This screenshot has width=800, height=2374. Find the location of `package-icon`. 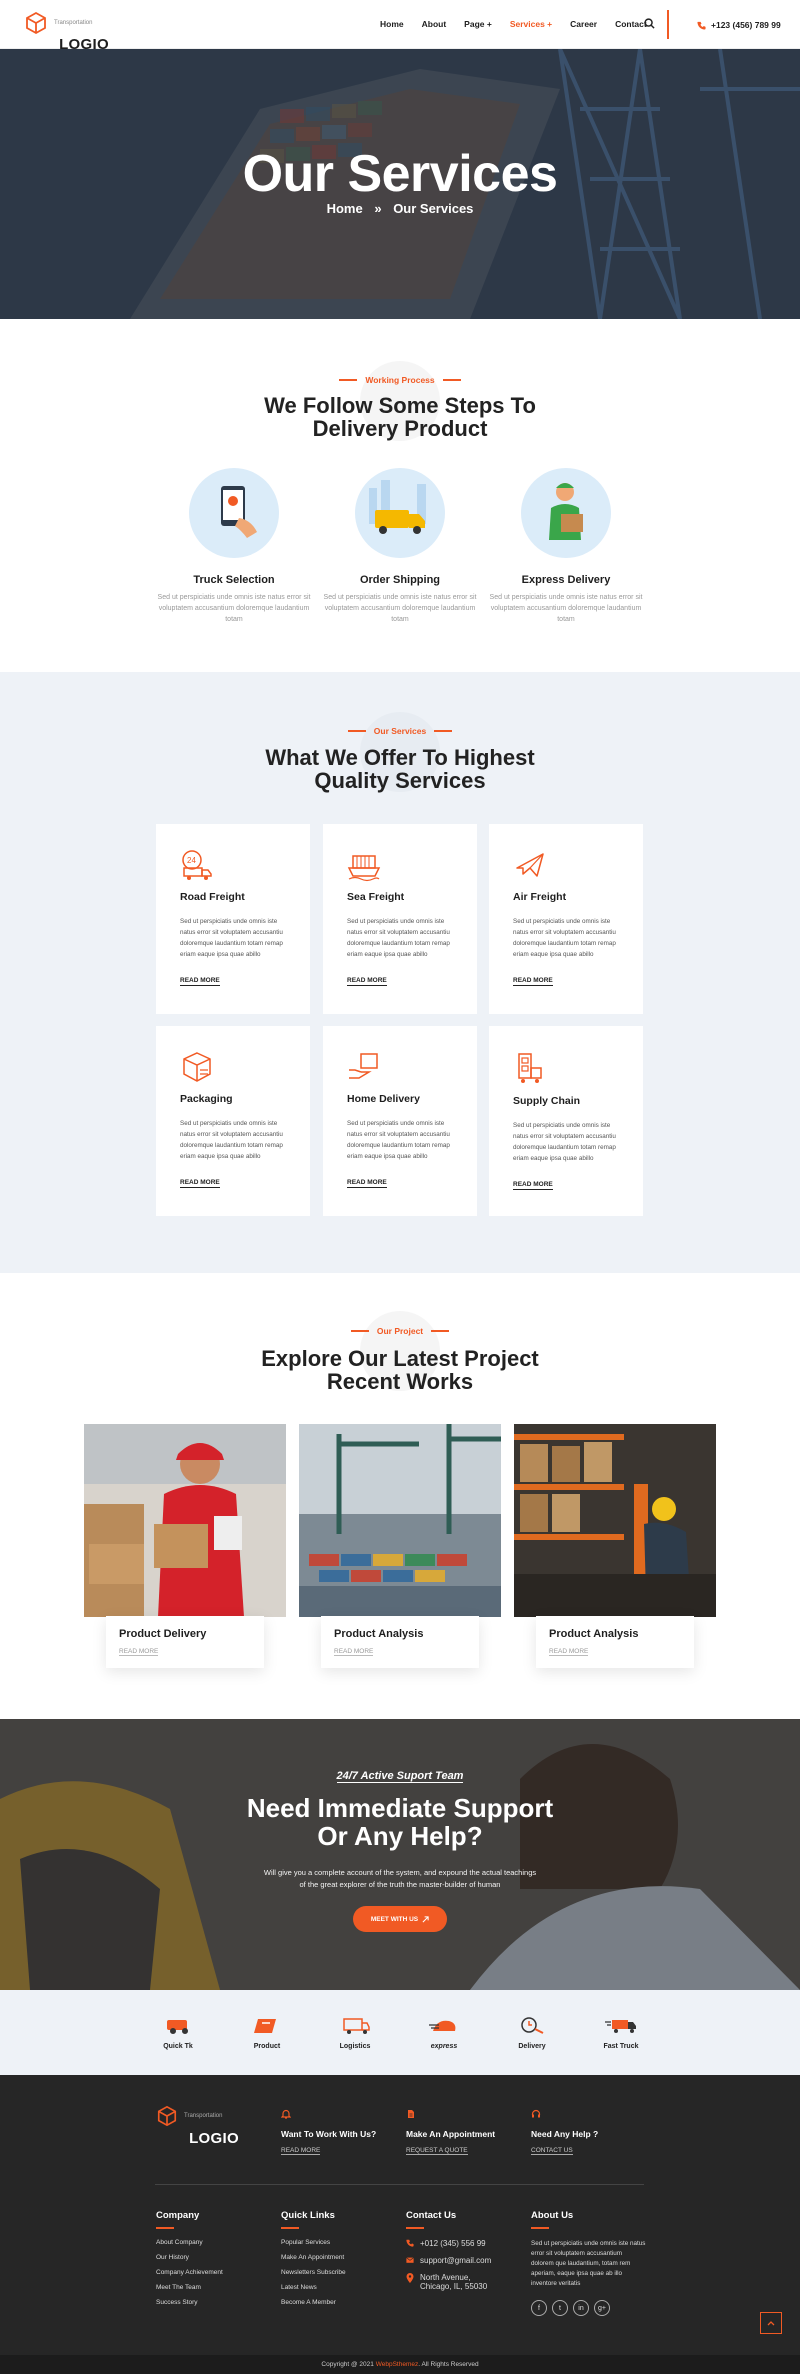

package-icon is located at coordinates (197, 1067).